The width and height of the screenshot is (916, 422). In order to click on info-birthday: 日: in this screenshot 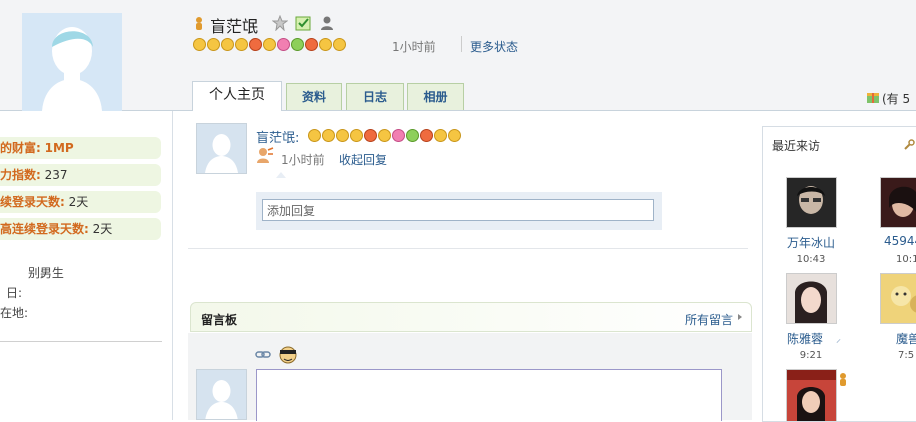, I will do `click(11, 292)`.